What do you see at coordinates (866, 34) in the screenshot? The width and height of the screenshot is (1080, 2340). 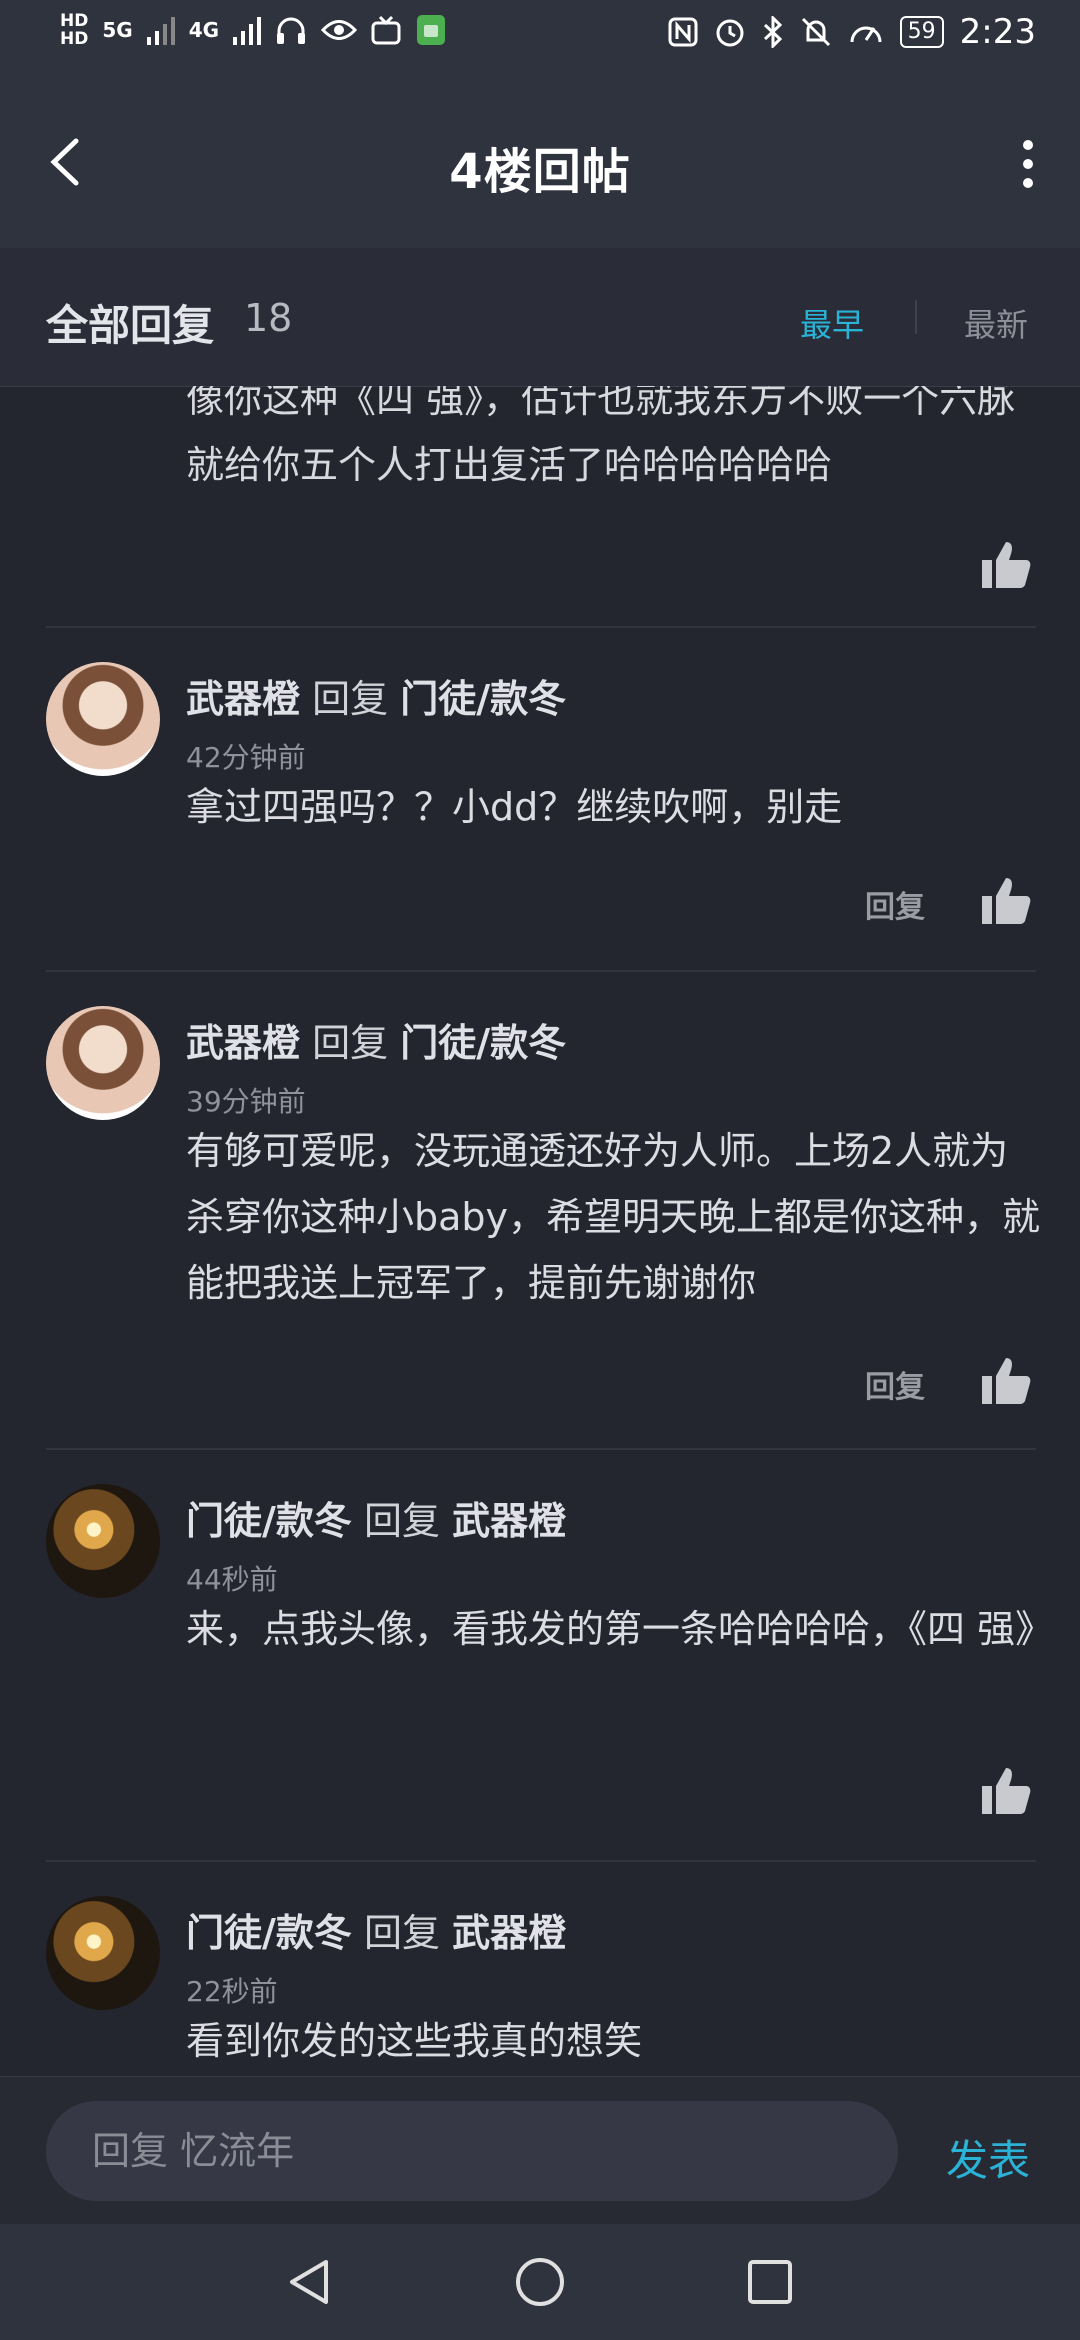 I see `speed-gauge-icon` at bounding box center [866, 34].